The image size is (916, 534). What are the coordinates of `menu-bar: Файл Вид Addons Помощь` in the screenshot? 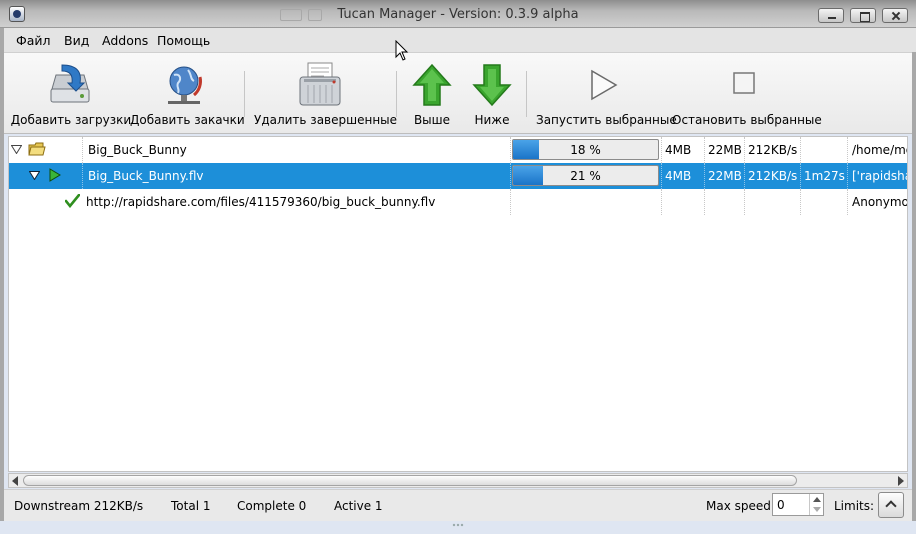 It's located at (458, 40).